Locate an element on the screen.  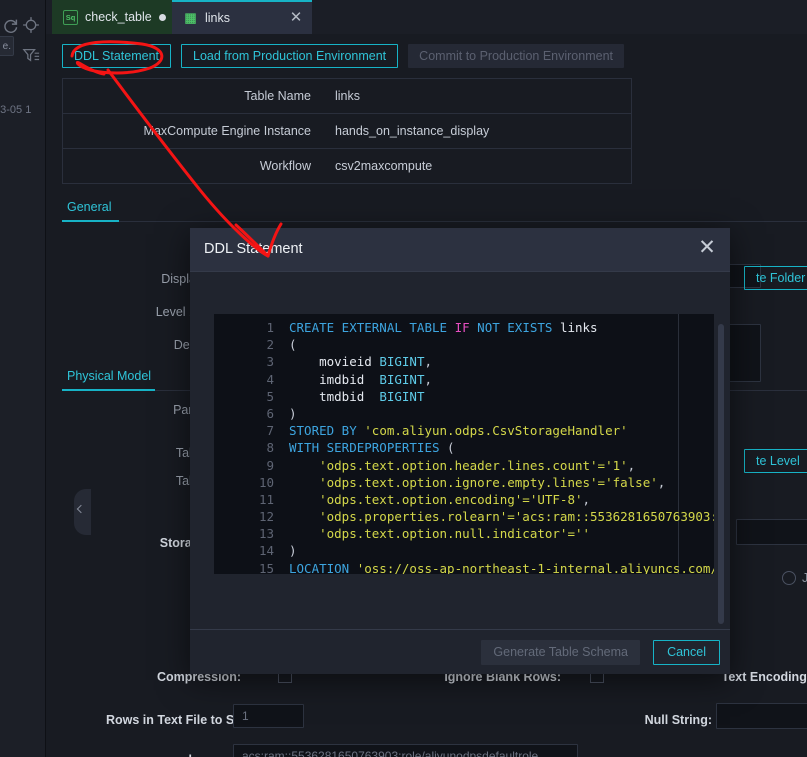
code-line: 6) is located at coordinates (490, 414).